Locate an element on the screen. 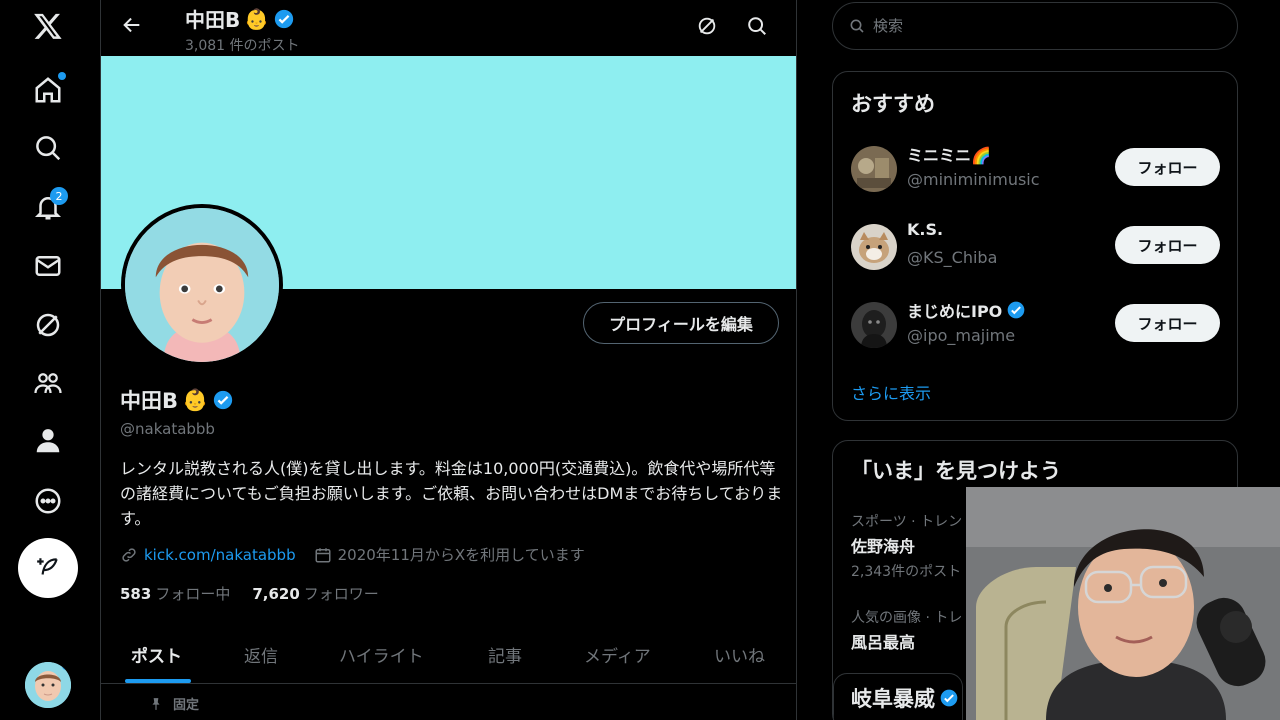 This screenshot has height=720, width=1280. profile-joined: 2020年11月からXを利用しています is located at coordinates (449, 554).